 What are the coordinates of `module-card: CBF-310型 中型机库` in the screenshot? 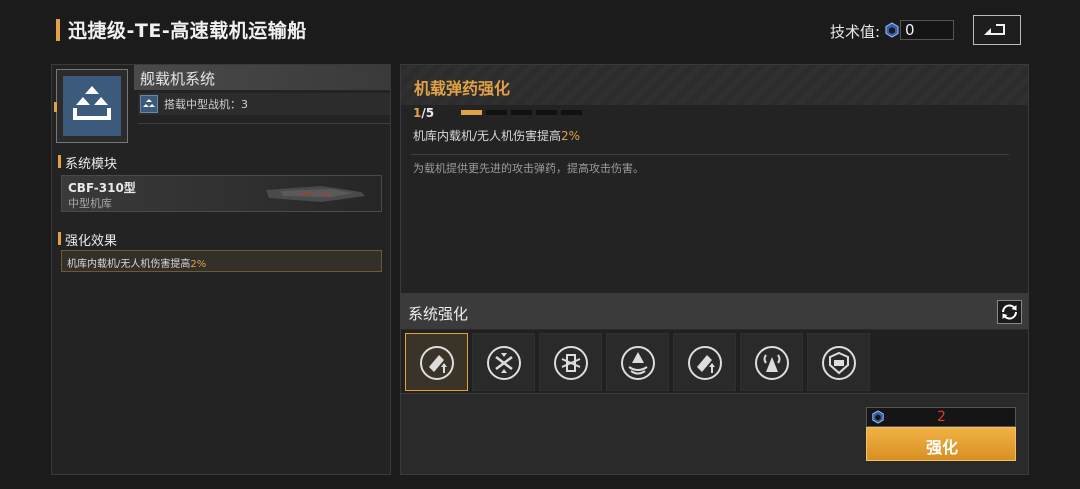 It's located at (221, 193).